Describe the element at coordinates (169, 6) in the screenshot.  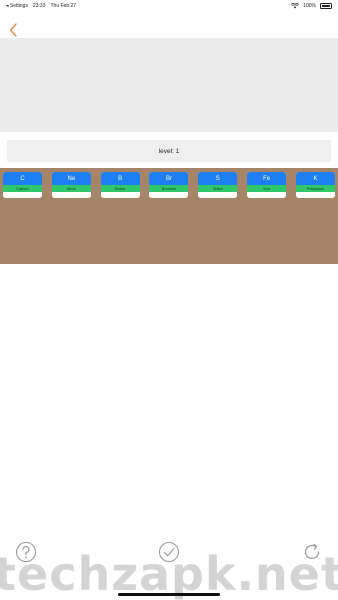
I see `status-bar: ◂ Settings 23:33 Thu Feb 27 100%` at that location.